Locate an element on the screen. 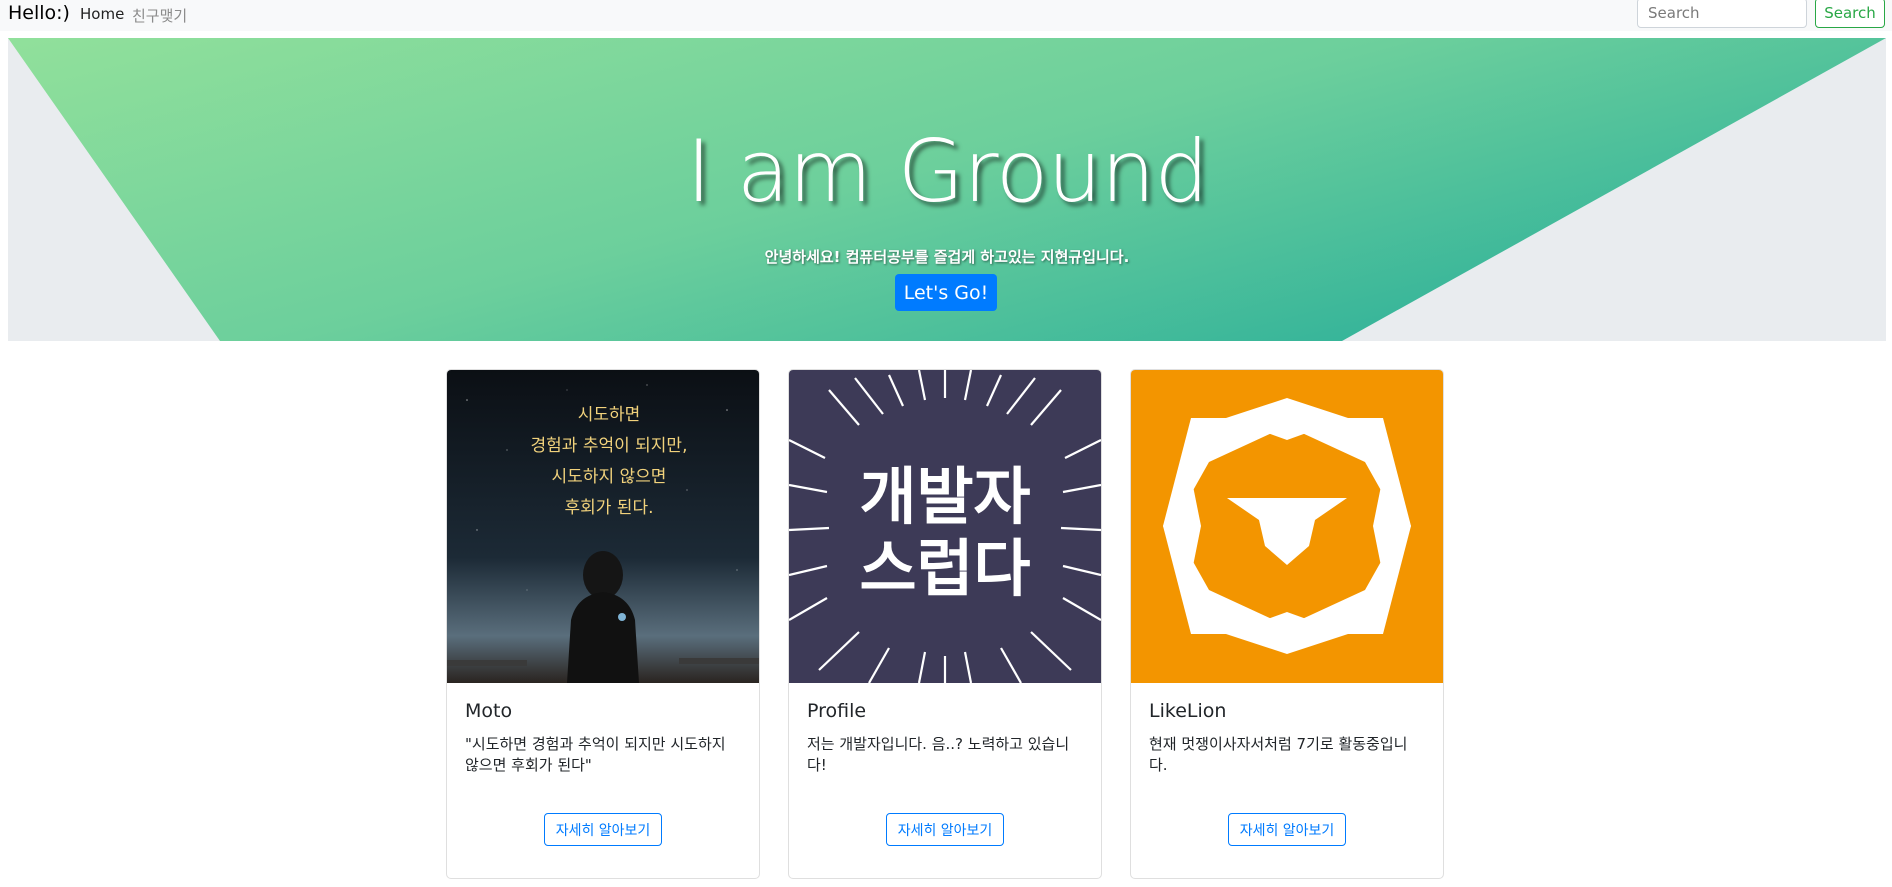 The image size is (1892, 887). card-title: Profile is located at coordinates (837, 711).